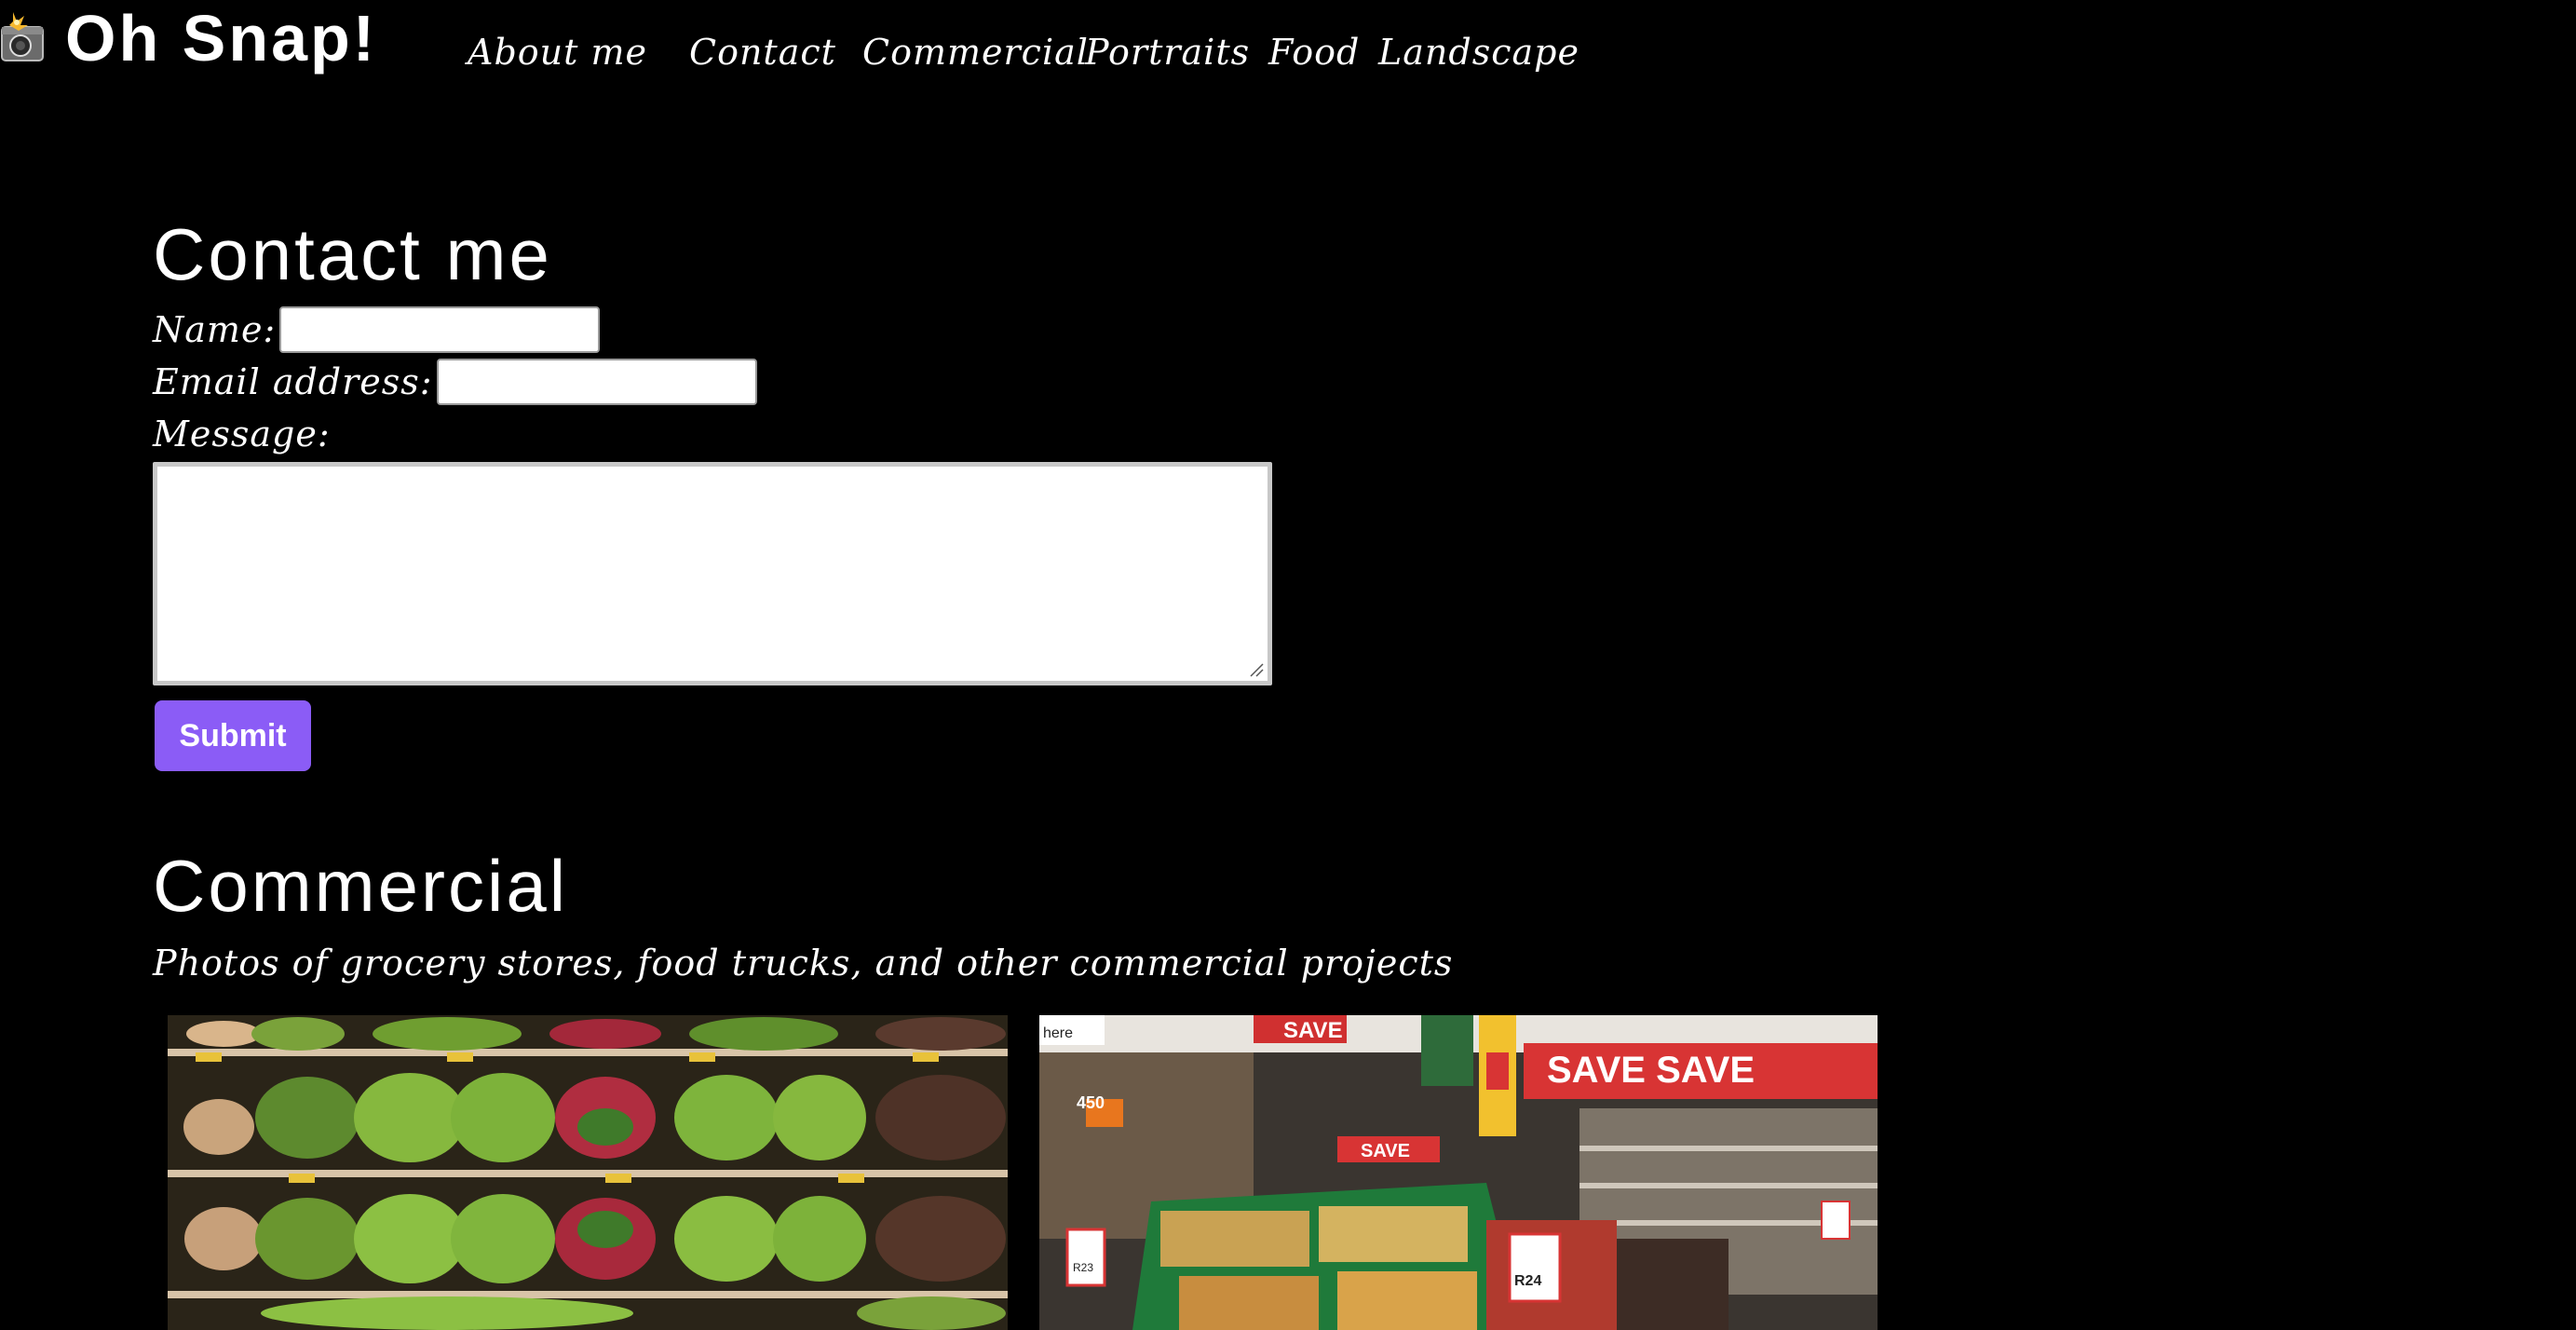 The image size is (2576, 1330). I want to click on name-row: Name:, so click(1270, 330).